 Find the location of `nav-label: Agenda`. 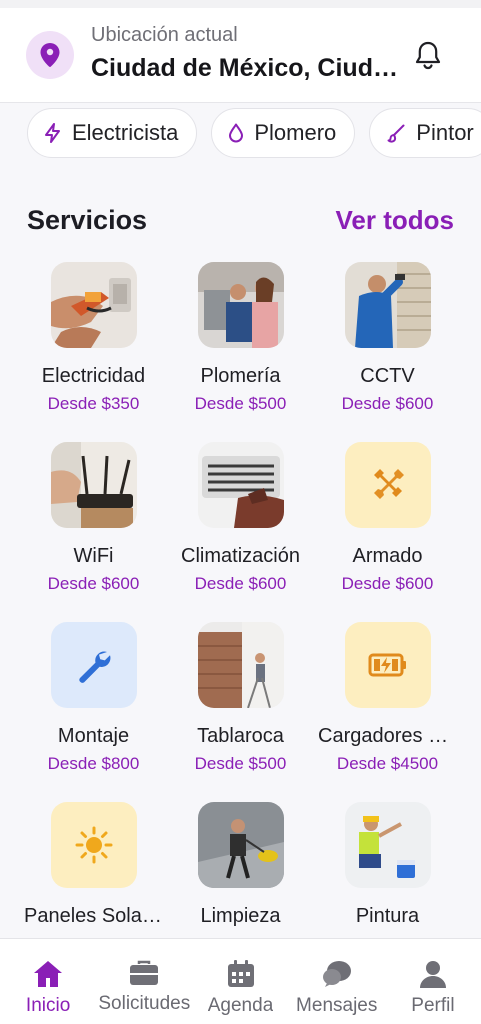

nav-label: Agenda is located at coordinates (240, 1005).